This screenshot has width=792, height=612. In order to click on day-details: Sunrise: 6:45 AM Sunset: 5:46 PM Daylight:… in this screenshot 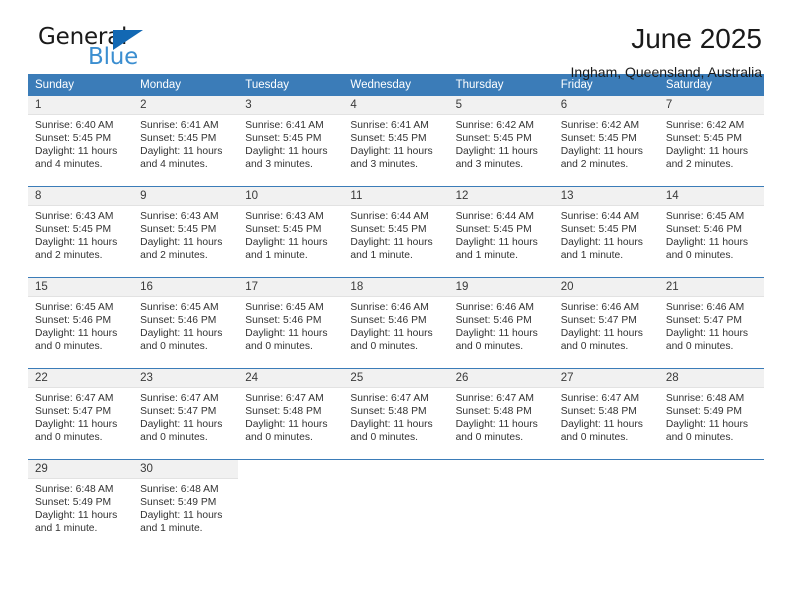, I will do `click(711, 234)`.